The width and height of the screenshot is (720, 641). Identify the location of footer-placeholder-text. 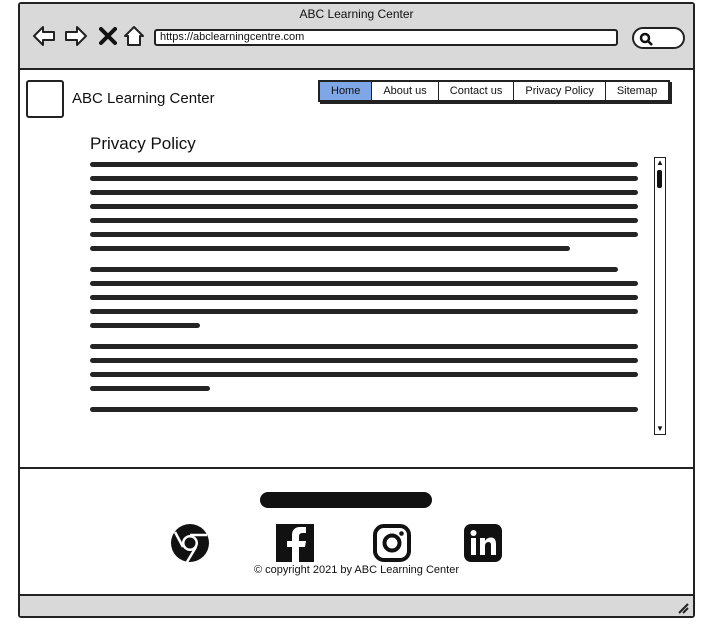
(346, 500).